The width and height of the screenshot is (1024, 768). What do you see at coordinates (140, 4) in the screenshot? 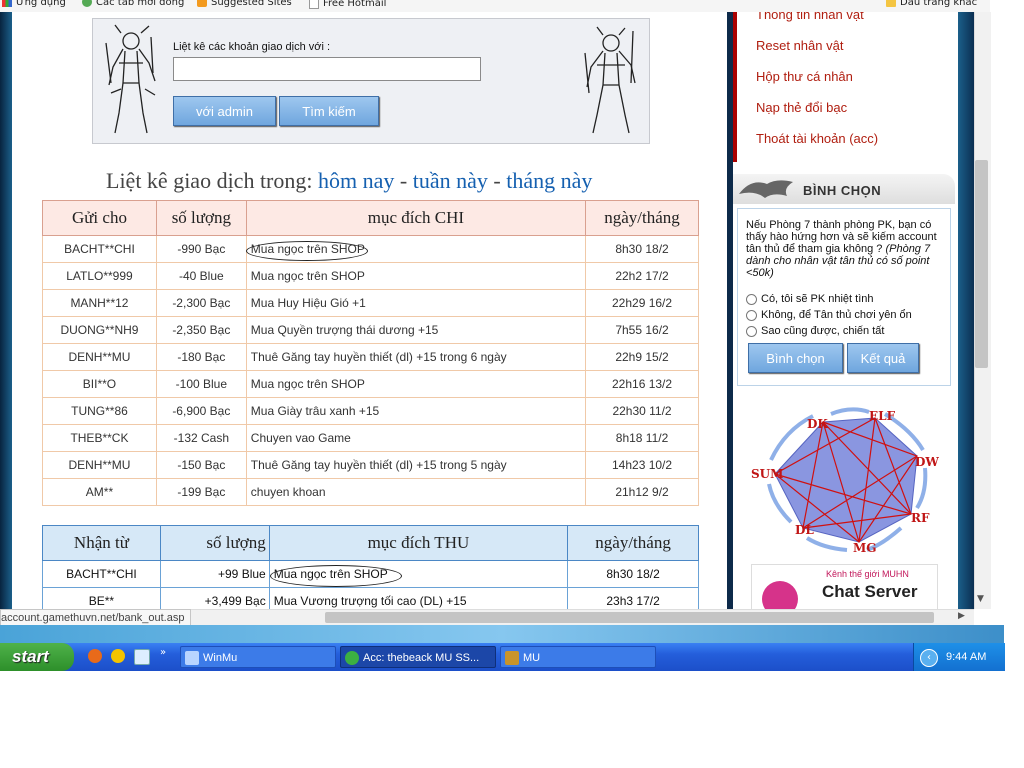
I see `bookmark-label: Các tab mới đóng` at bounding box center [140, 4].